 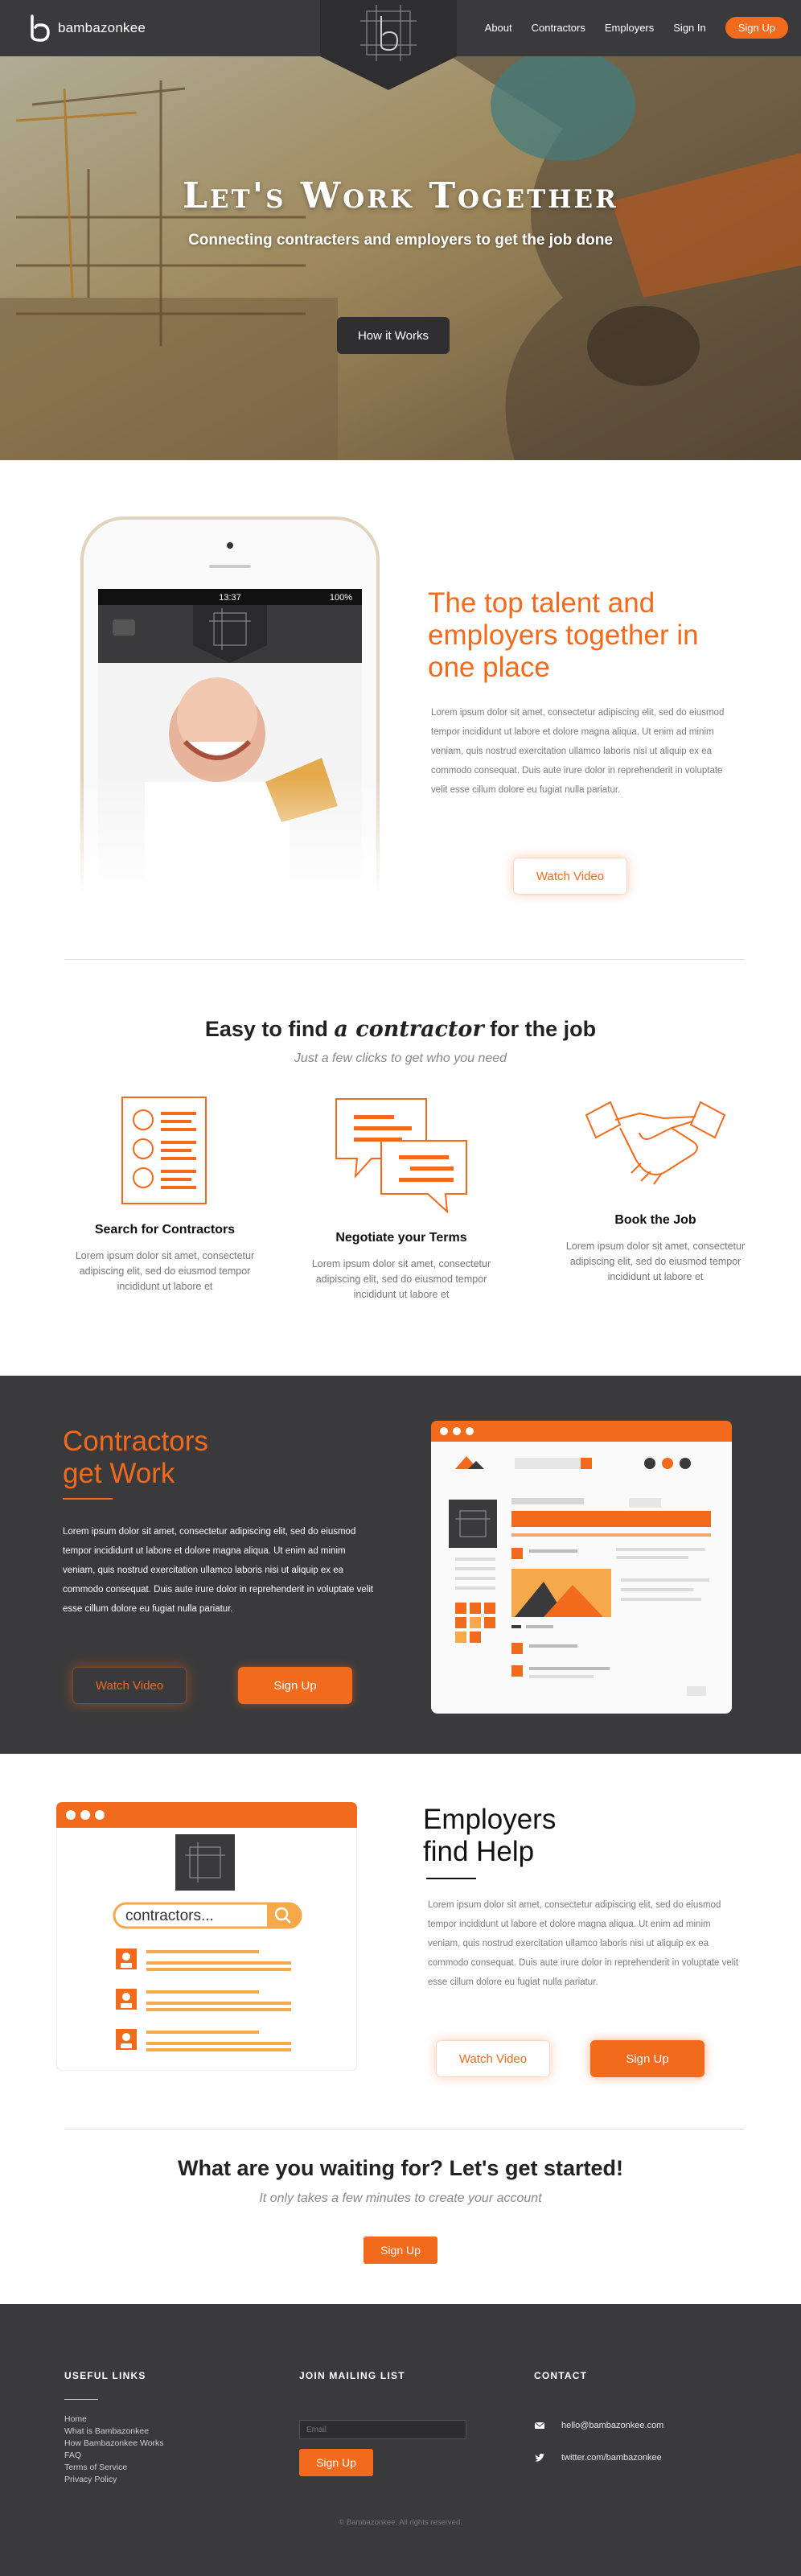 I want to click on brand-logo: bambazonkee, so click(x=87, y=28).